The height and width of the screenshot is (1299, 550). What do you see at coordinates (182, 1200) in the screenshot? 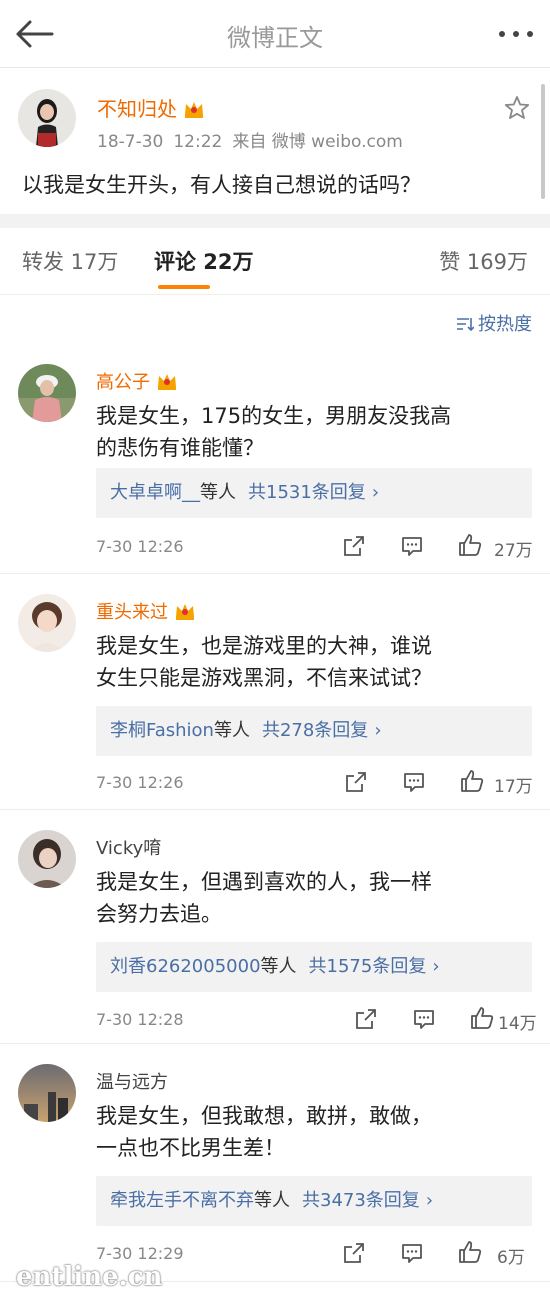
I see `reply-user: 牵我左手不离不弃` at bounding box center [182, 1200].